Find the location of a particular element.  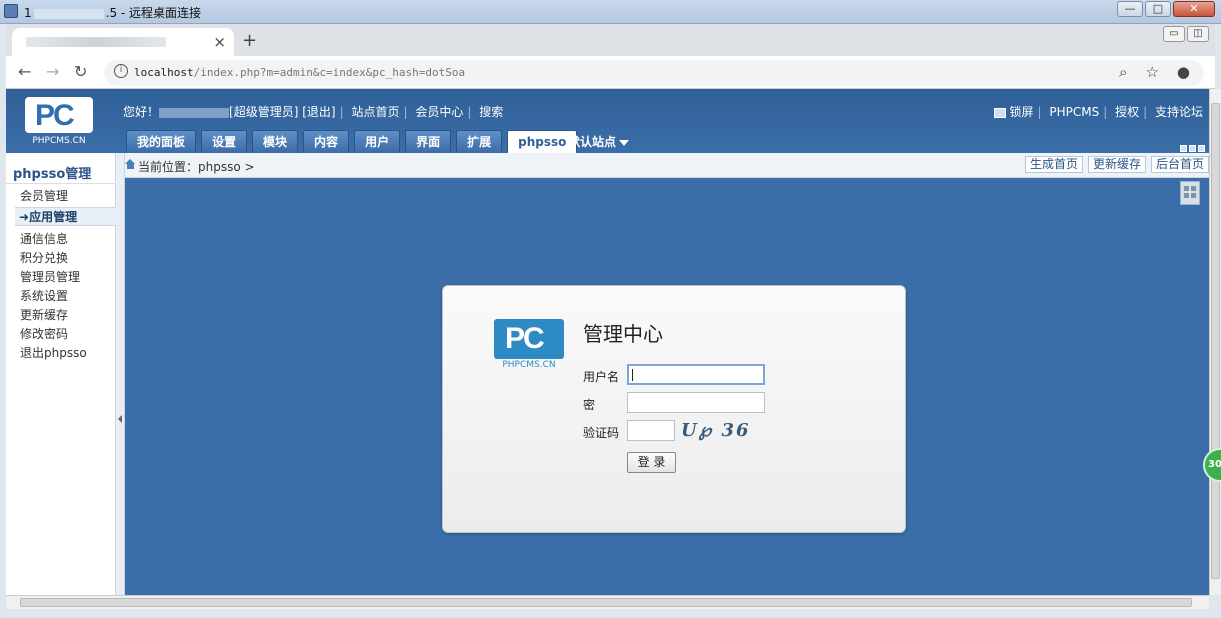

masked-ip is located at coordinates (68, 13).